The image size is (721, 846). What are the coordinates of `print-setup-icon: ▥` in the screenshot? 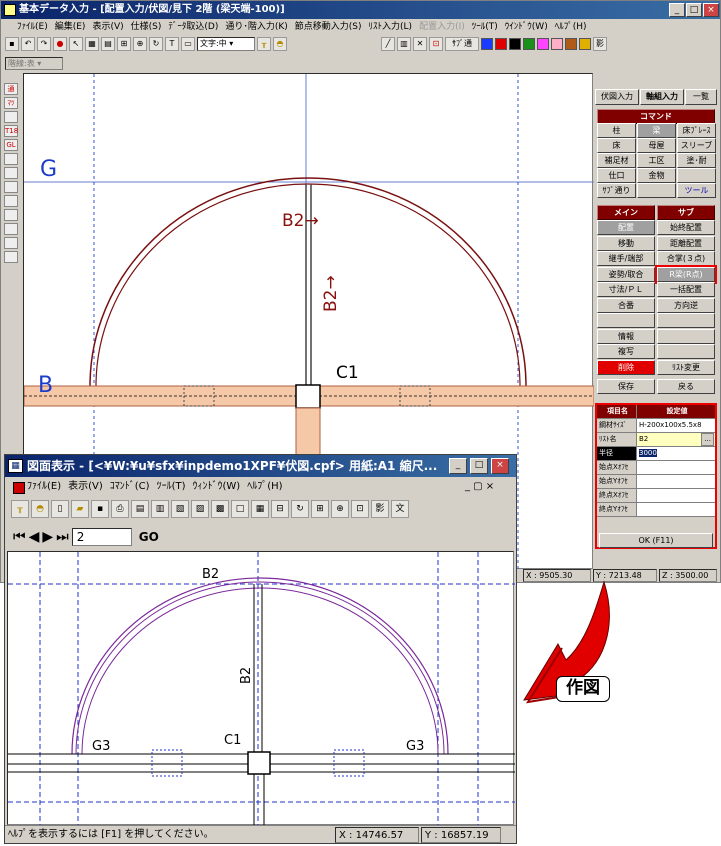 It's located at (160, 509).